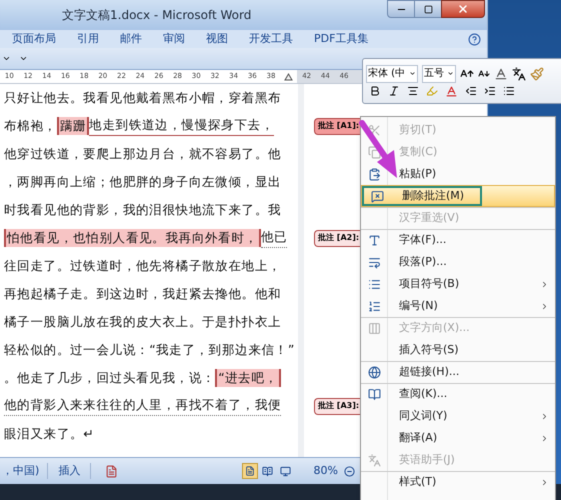  What do you see at coordinates (174, 39) in the screenshot?
I see `ribbon-tab: 审阅` at bounding box center [174, 39].